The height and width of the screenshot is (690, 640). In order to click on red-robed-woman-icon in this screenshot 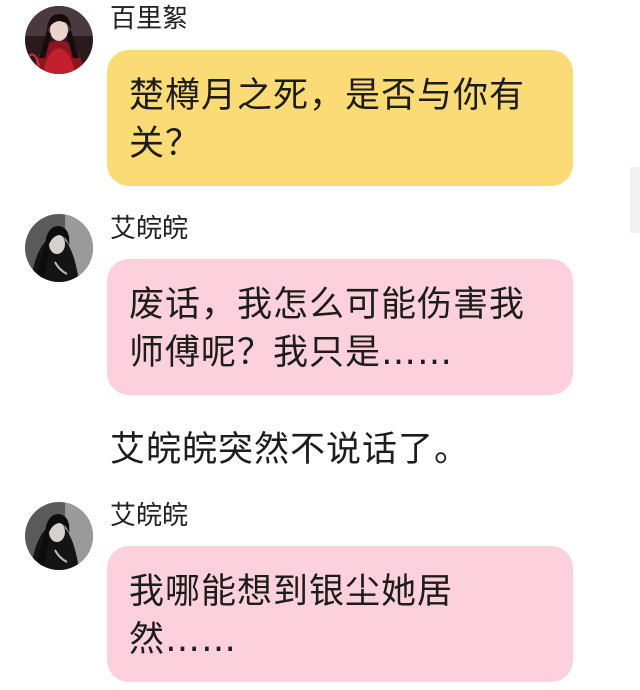, I will do `click(59, 40)`.